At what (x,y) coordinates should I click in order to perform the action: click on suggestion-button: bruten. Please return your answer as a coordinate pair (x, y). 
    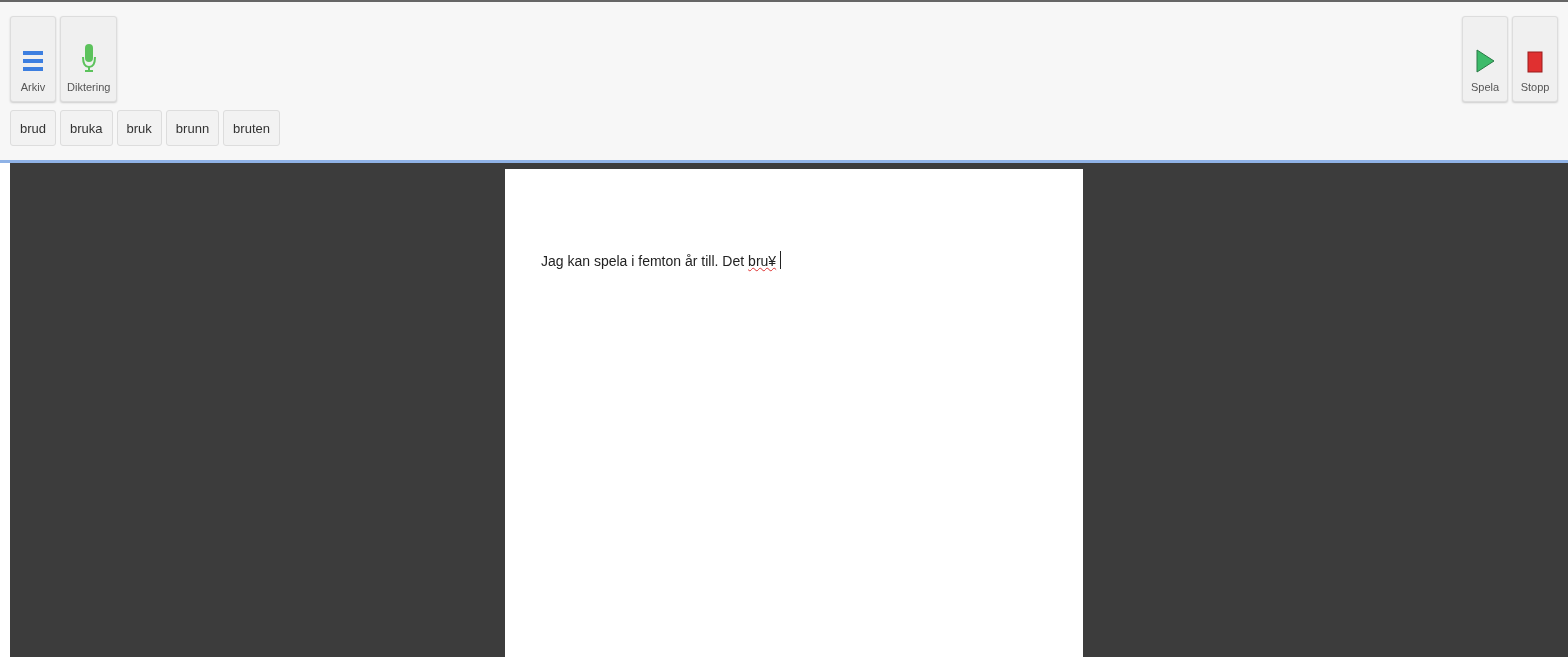
    Looking at the image, I should click on (251, 128).